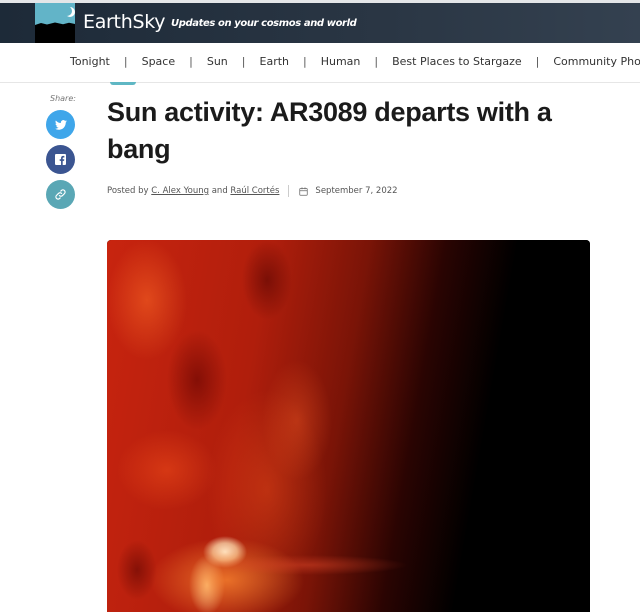  I want to click on and-label: and, so click(219, 191).